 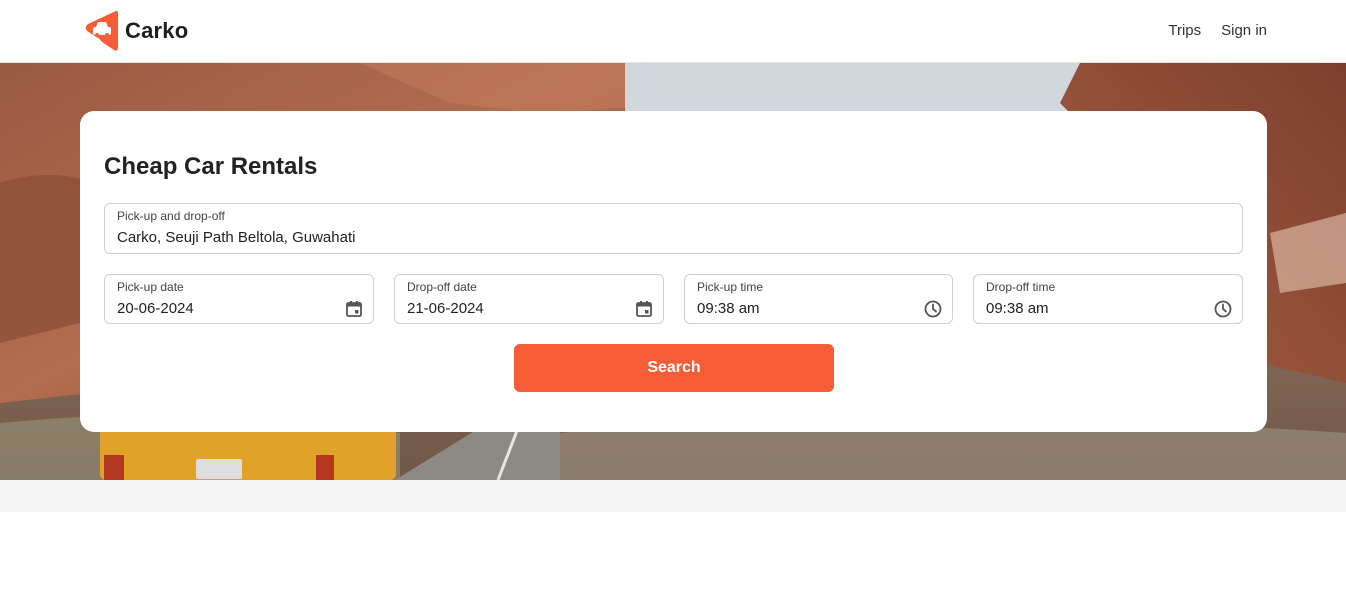 What do you see at coordinates (171, 216) in the screenshot?
I see `location-label: Pick-up and drop-off` at bounding box center [171, 216].